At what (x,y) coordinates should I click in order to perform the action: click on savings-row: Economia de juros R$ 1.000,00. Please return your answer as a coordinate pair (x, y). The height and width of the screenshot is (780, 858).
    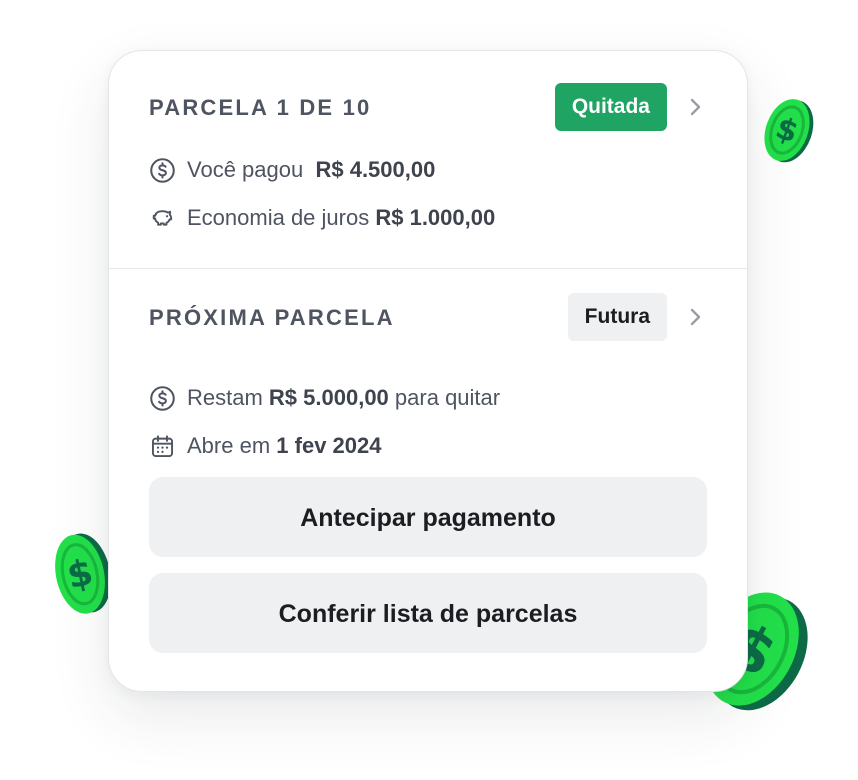
    Looking at the image, I should click on (428, 218).